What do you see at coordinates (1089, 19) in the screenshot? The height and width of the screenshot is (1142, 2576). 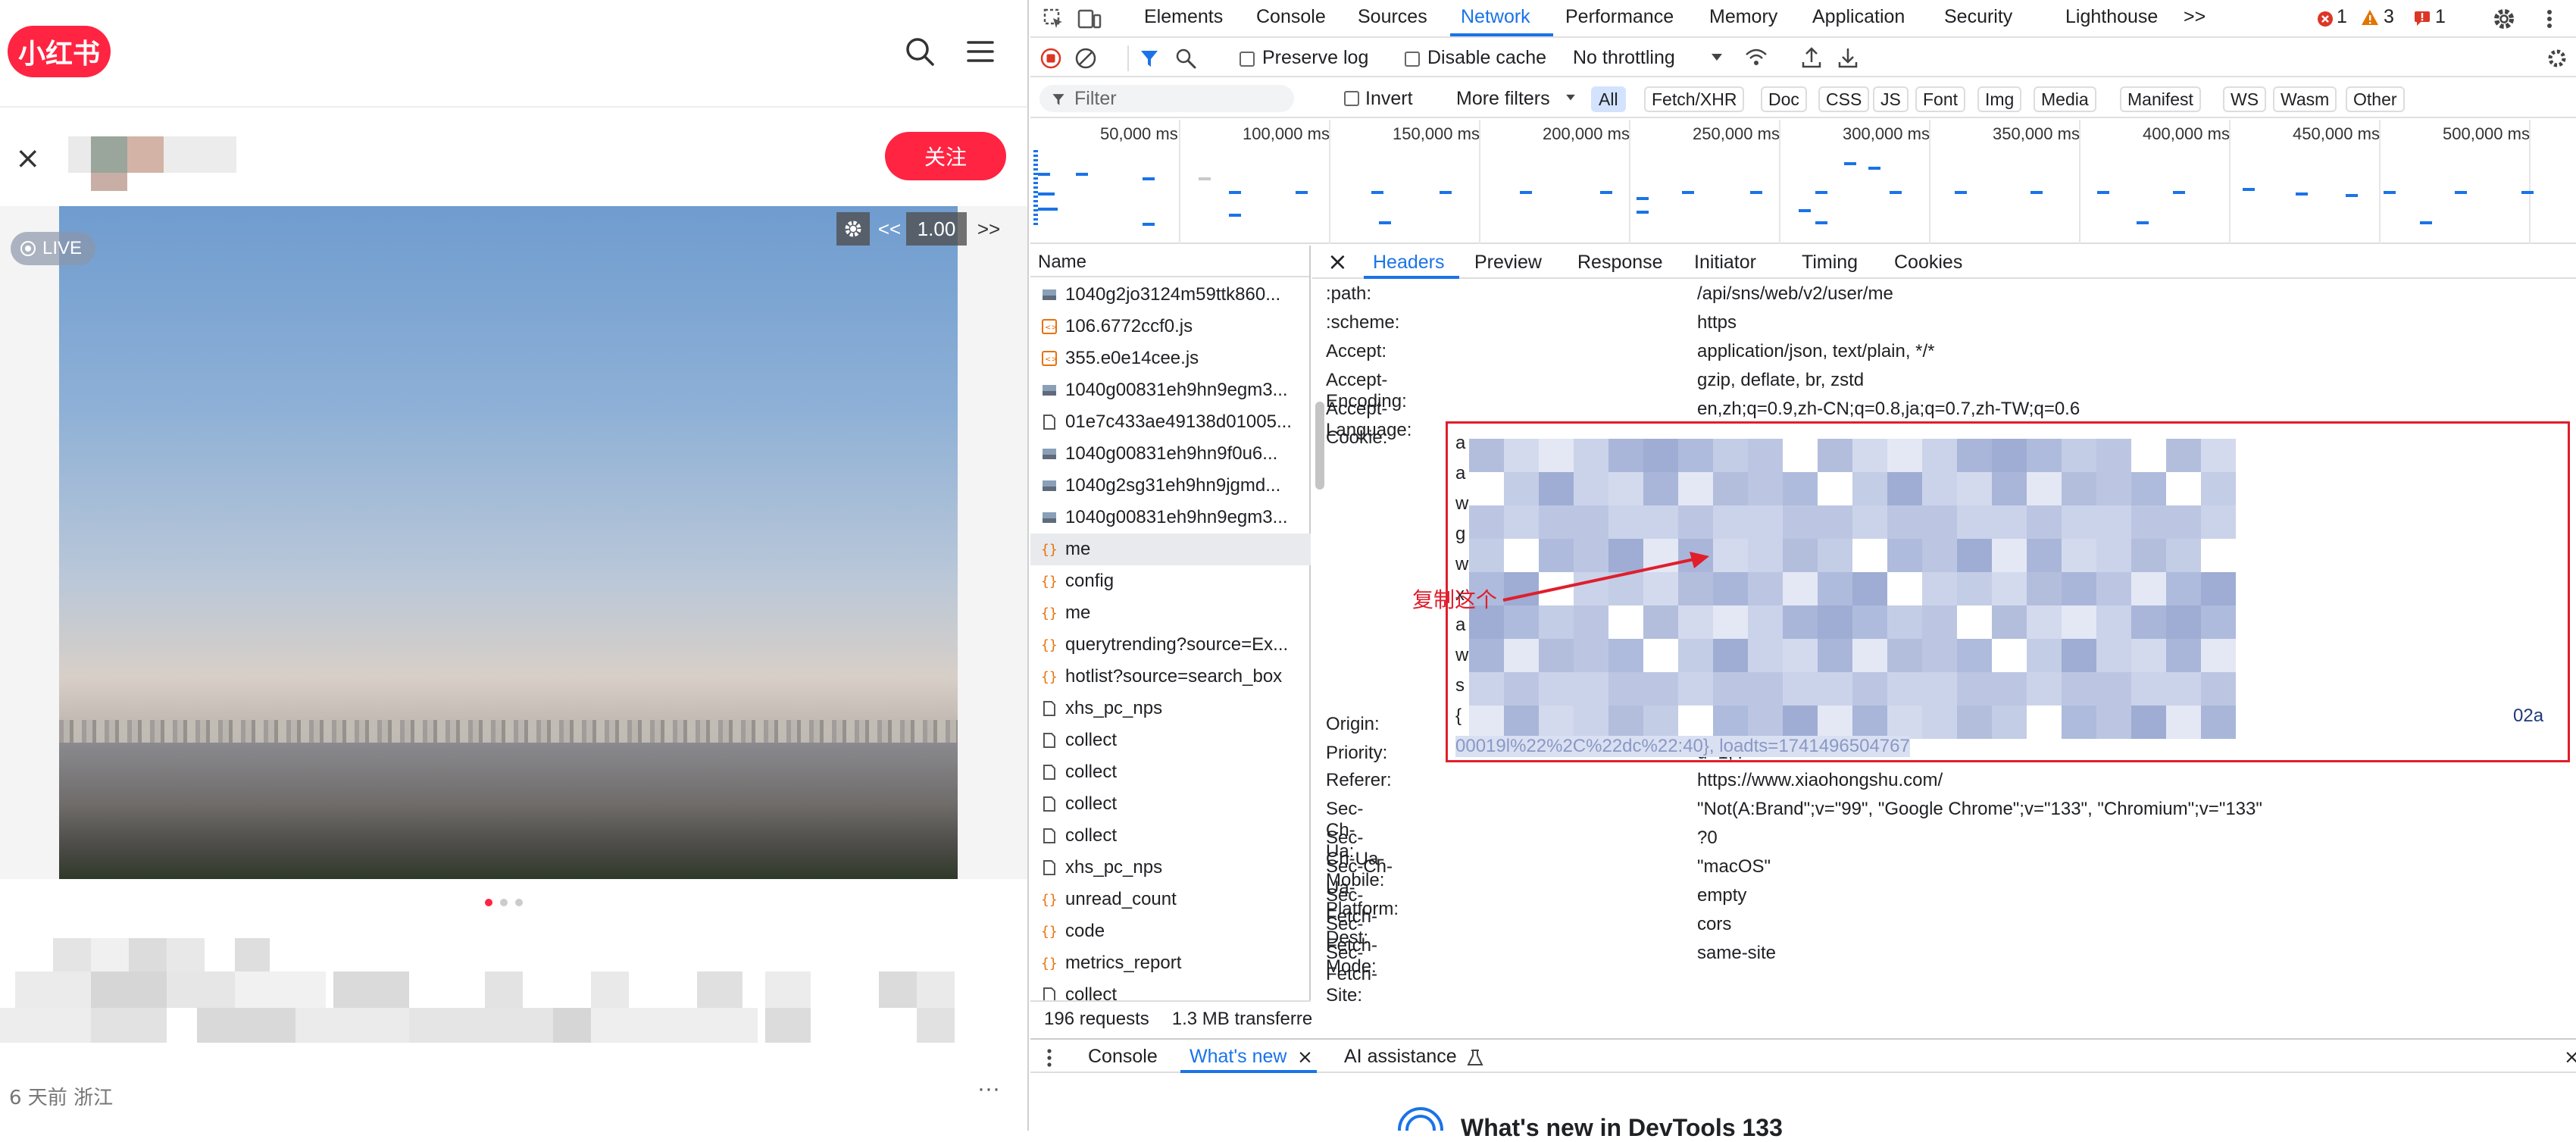 I see `device-toolbar-icon` at bounding box center [1089, 19].